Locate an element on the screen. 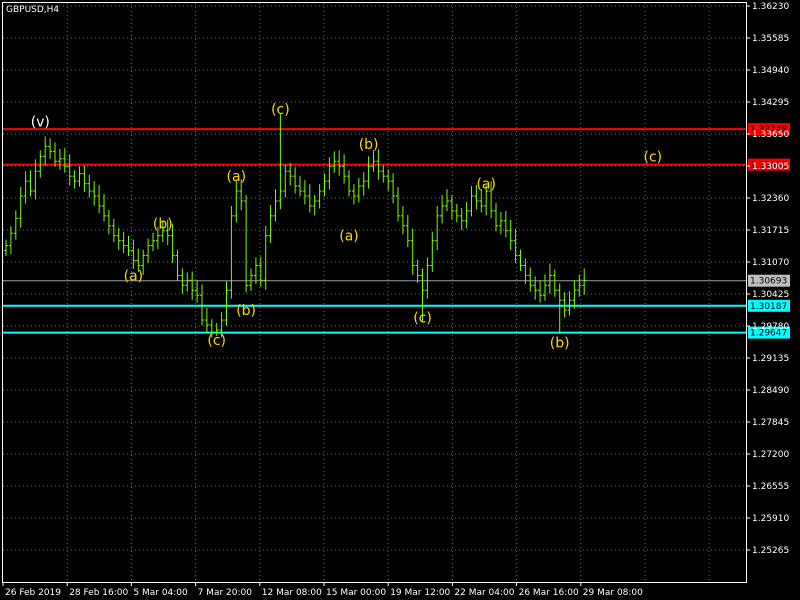 The image size is (800, 600). x-tick-label: 29 Mar 08:00 is located at coordinates (613, 593).